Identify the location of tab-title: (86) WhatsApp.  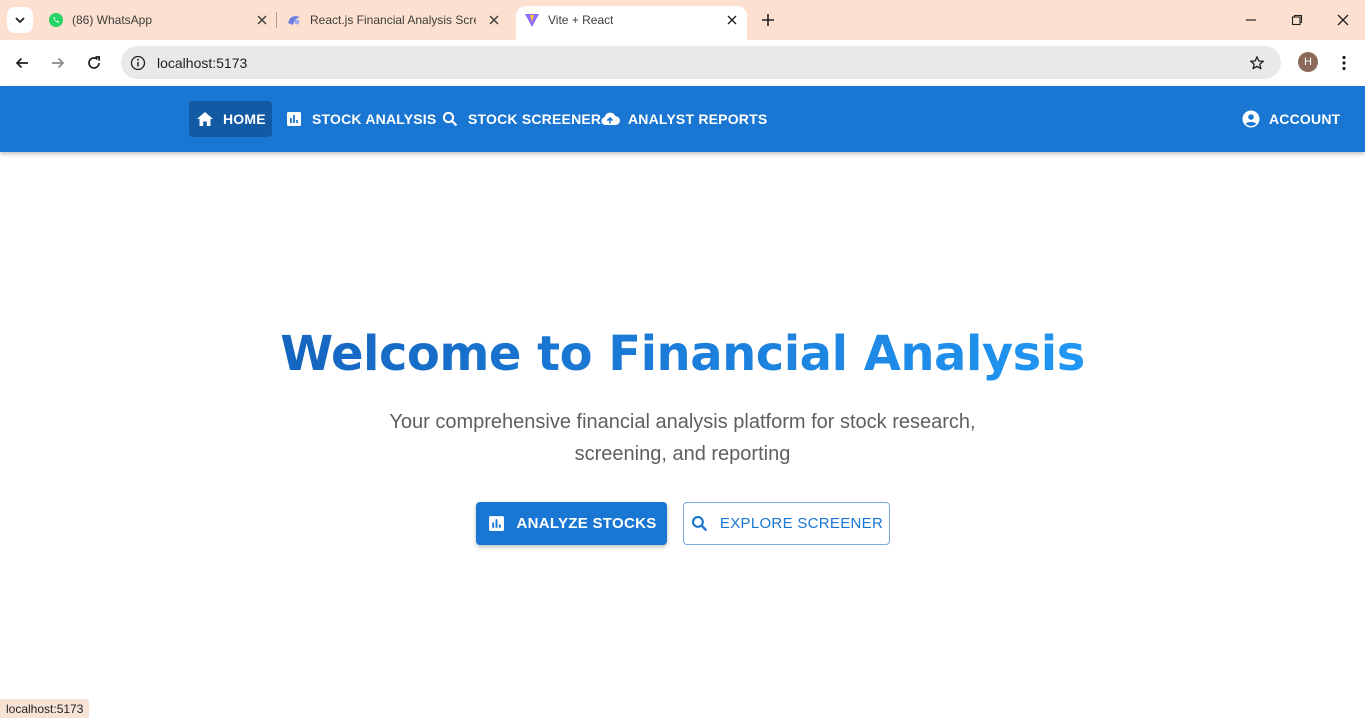
(112, 20).